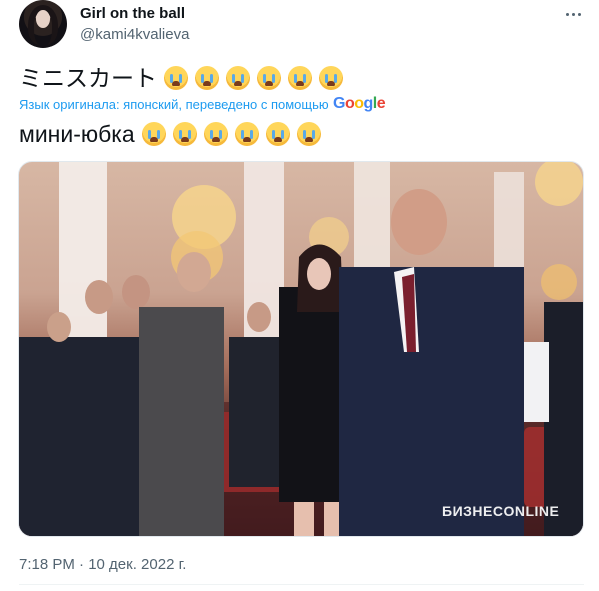 This screenshot has height=591, width=599. Describe the element at coordinates (88, 78) in the screenshot. I see `original-text: ミニスカート` at that location.